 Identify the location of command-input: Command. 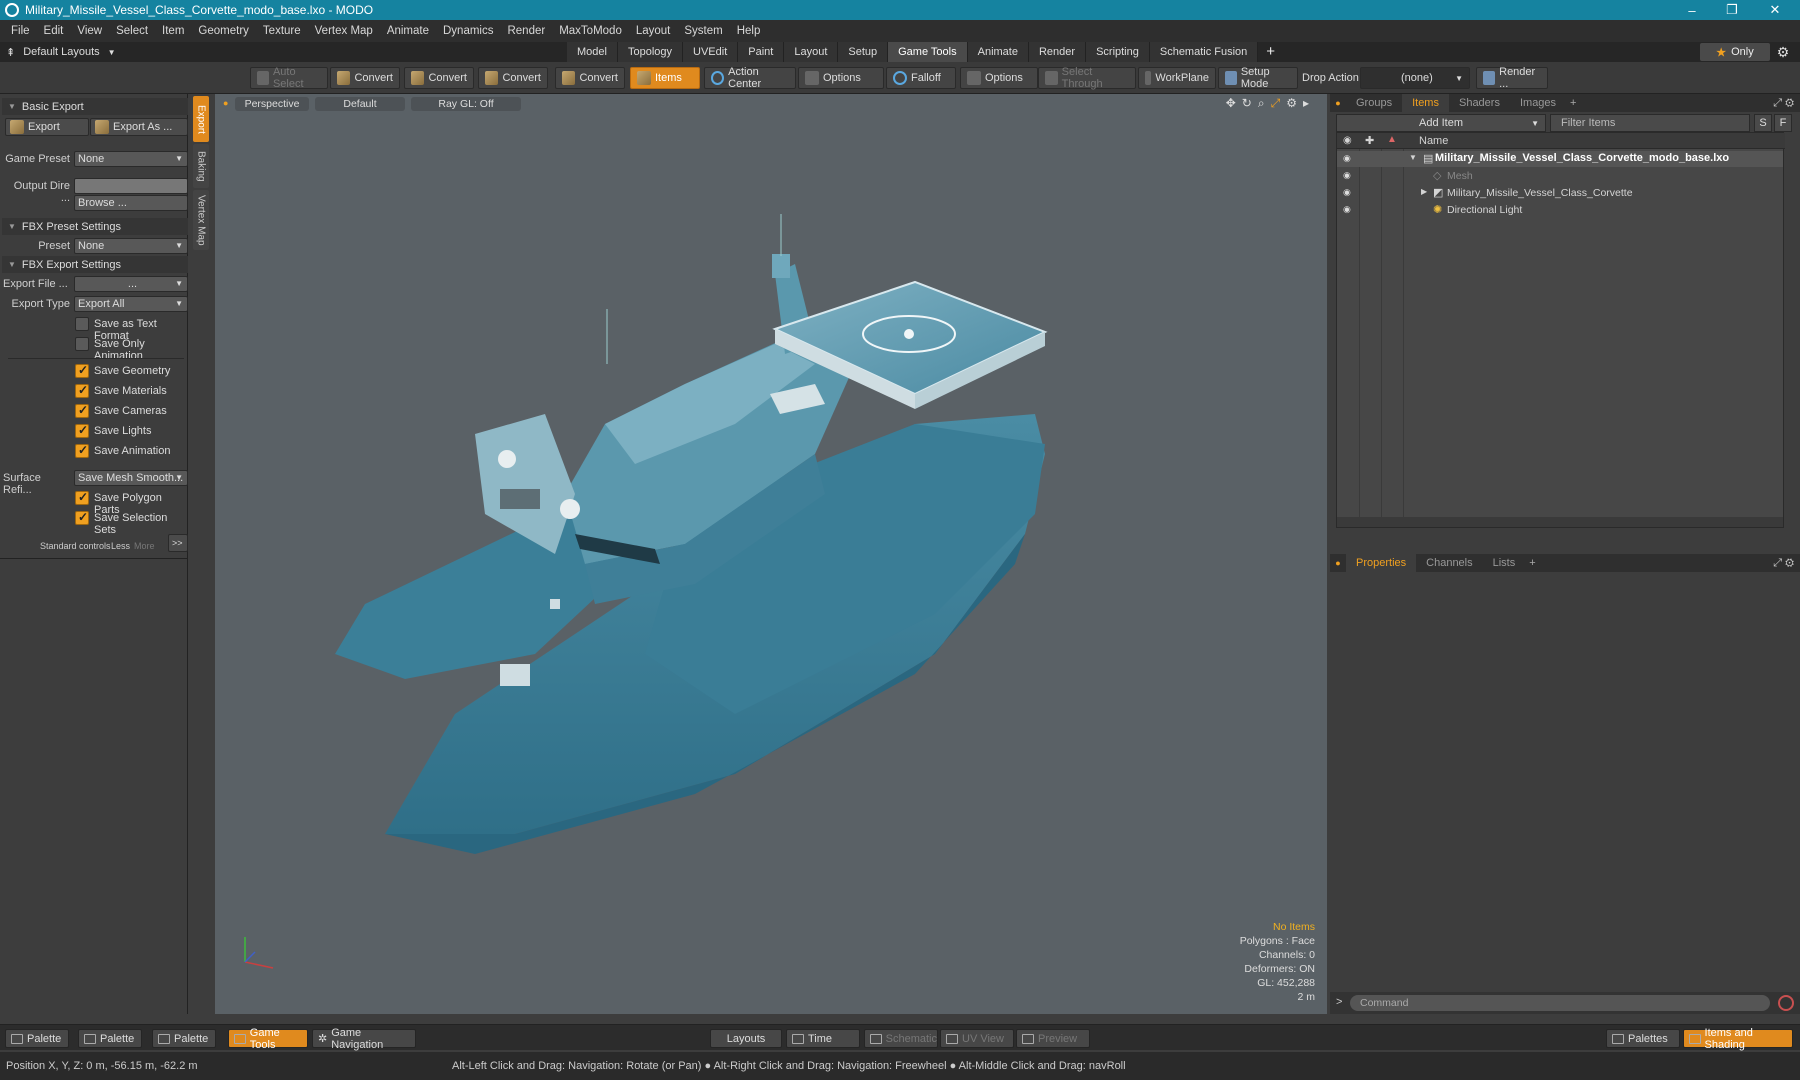
(1560, 1003).